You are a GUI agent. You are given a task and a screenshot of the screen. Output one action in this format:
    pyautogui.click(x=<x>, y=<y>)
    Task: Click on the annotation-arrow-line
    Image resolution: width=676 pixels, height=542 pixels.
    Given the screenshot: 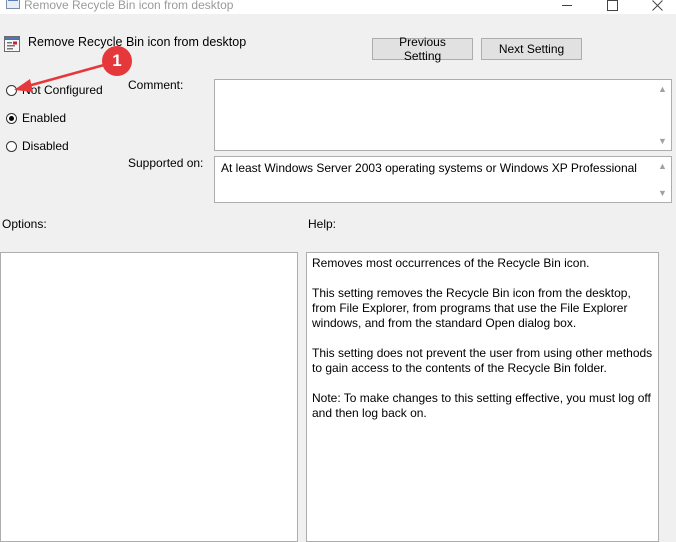 What is the action you would take?
    pyautogui.click(x=66, y=75)
    